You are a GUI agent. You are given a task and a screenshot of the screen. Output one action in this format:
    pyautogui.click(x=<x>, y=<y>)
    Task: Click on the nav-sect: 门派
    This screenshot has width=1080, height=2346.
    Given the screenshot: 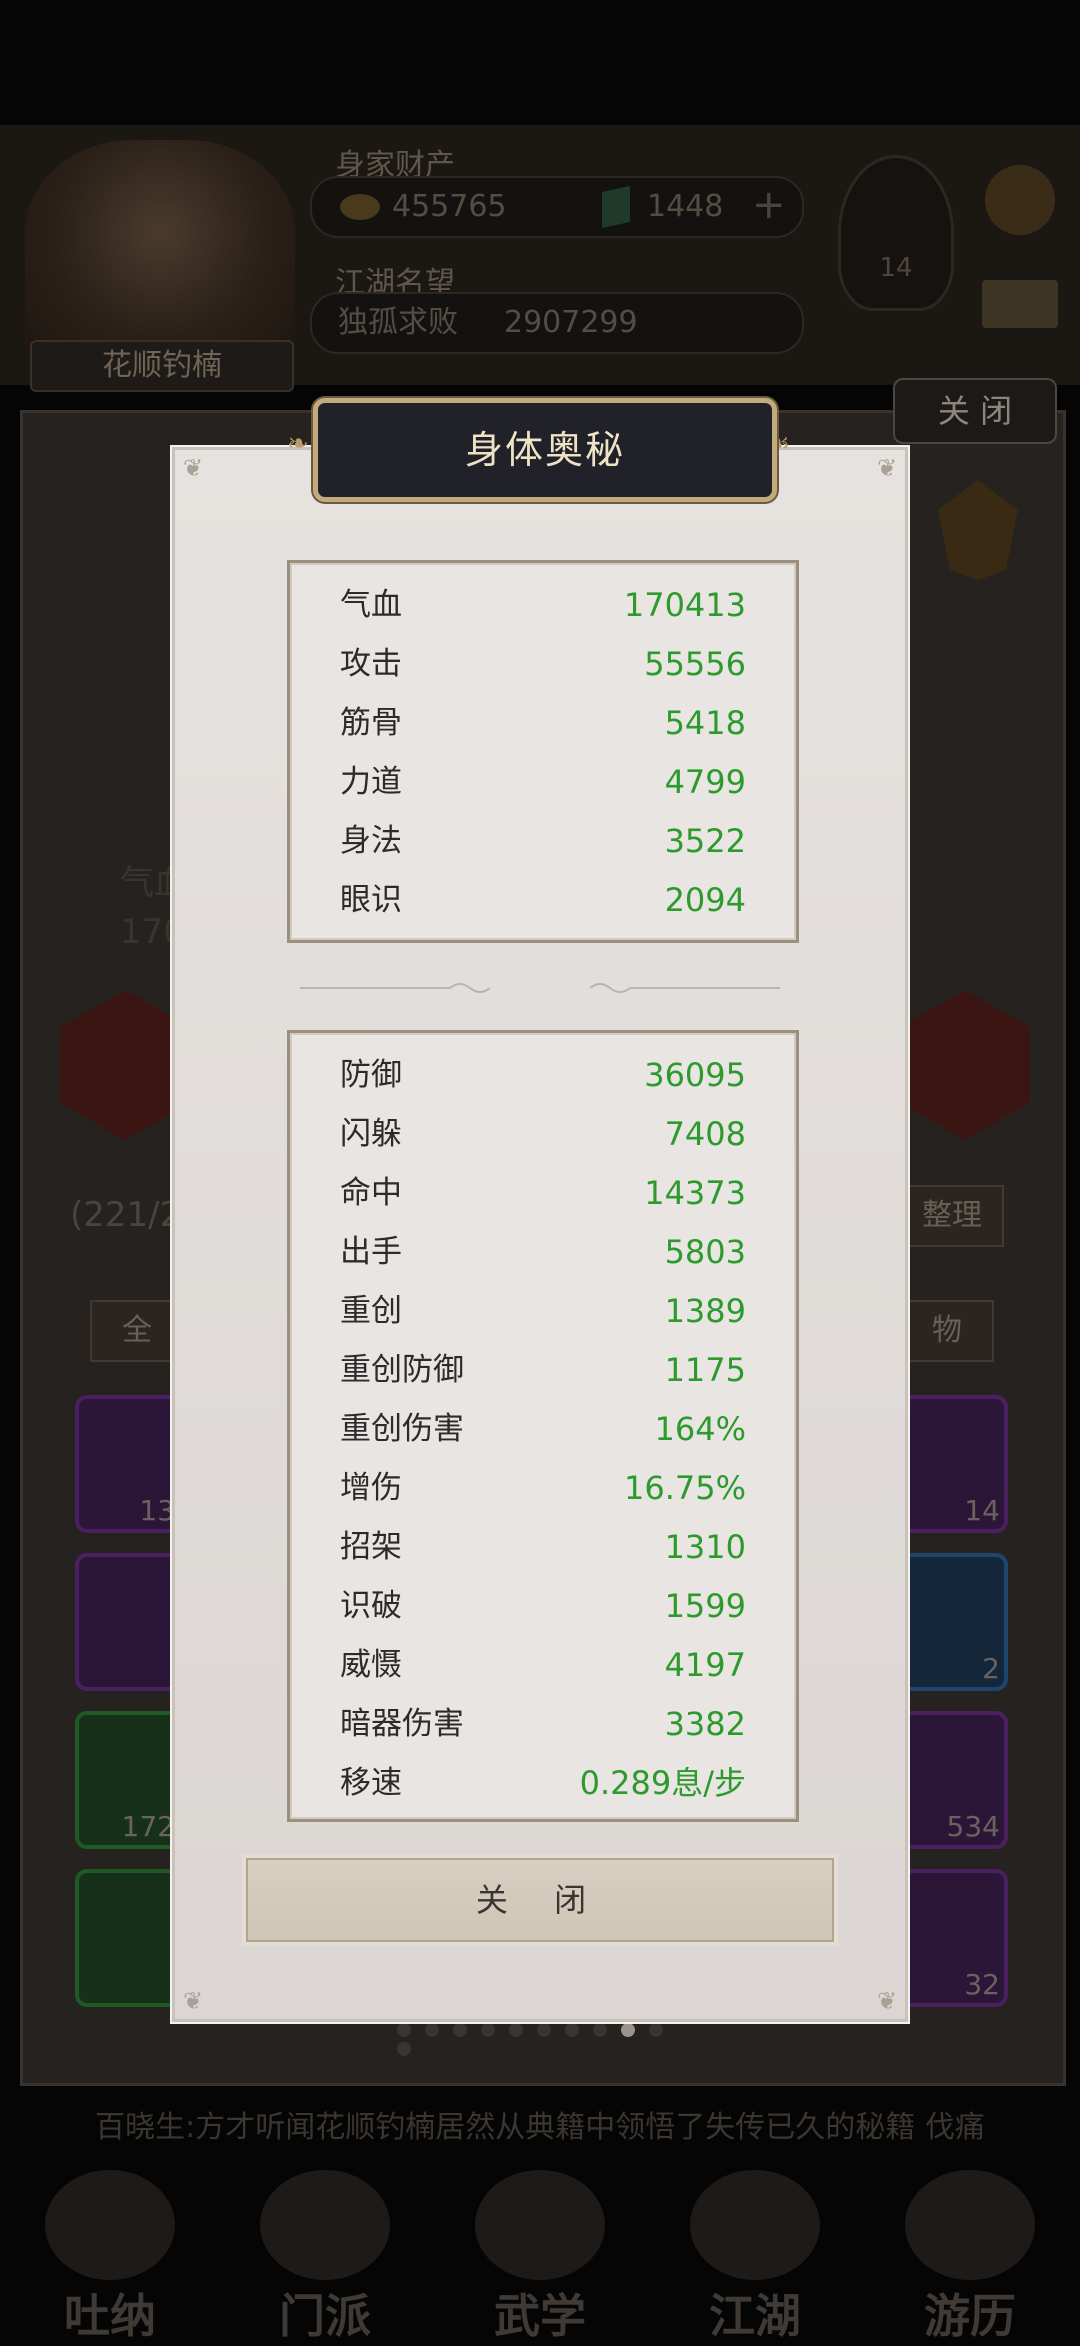 What is the action you would take?
    pyautogui.click(x=325, y=2256)
    